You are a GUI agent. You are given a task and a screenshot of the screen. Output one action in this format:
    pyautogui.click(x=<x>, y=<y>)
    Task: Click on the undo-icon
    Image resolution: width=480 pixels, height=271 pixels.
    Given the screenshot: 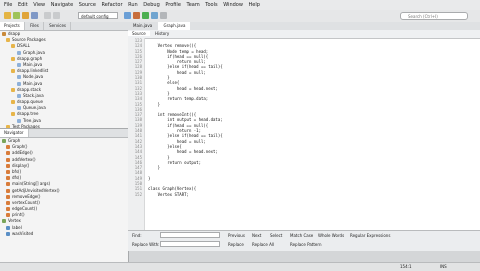 What is the action you would take?
    pyautogui.click(x=47, y=15)
    